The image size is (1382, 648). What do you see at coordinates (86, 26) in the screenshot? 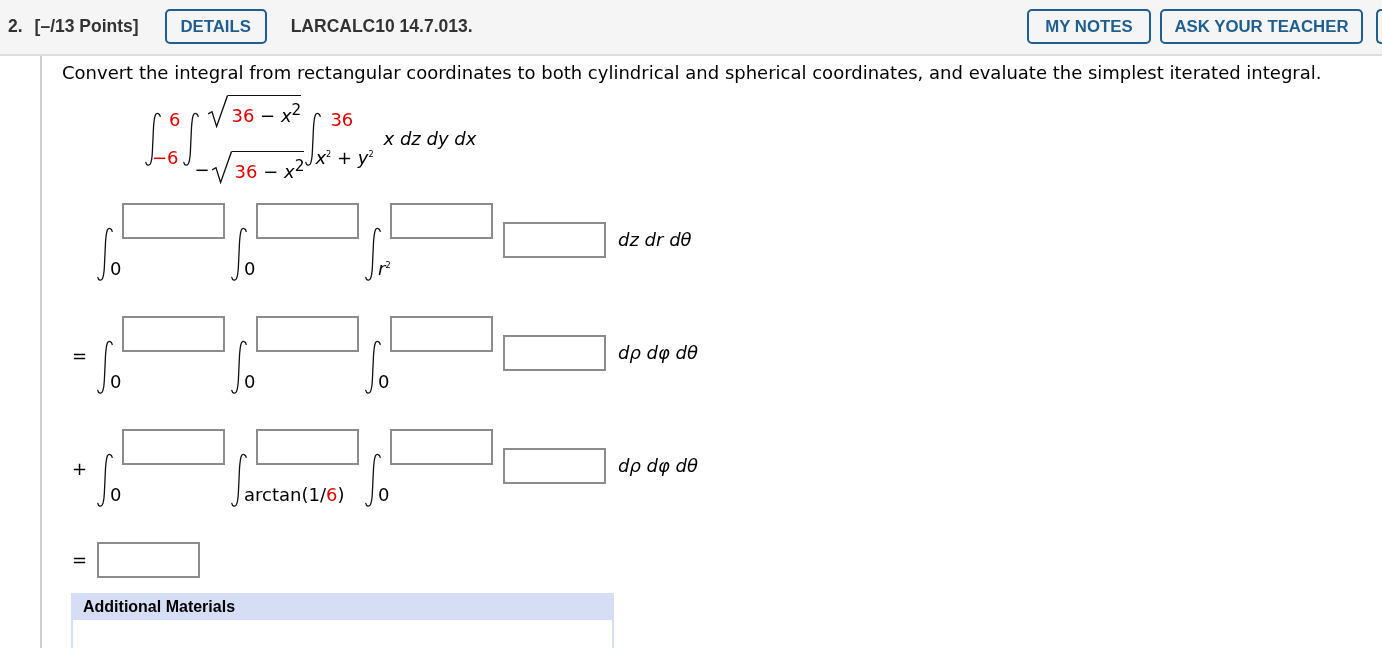
I see `points-label: [–/13 Points]` at bounding box center [86, 26].